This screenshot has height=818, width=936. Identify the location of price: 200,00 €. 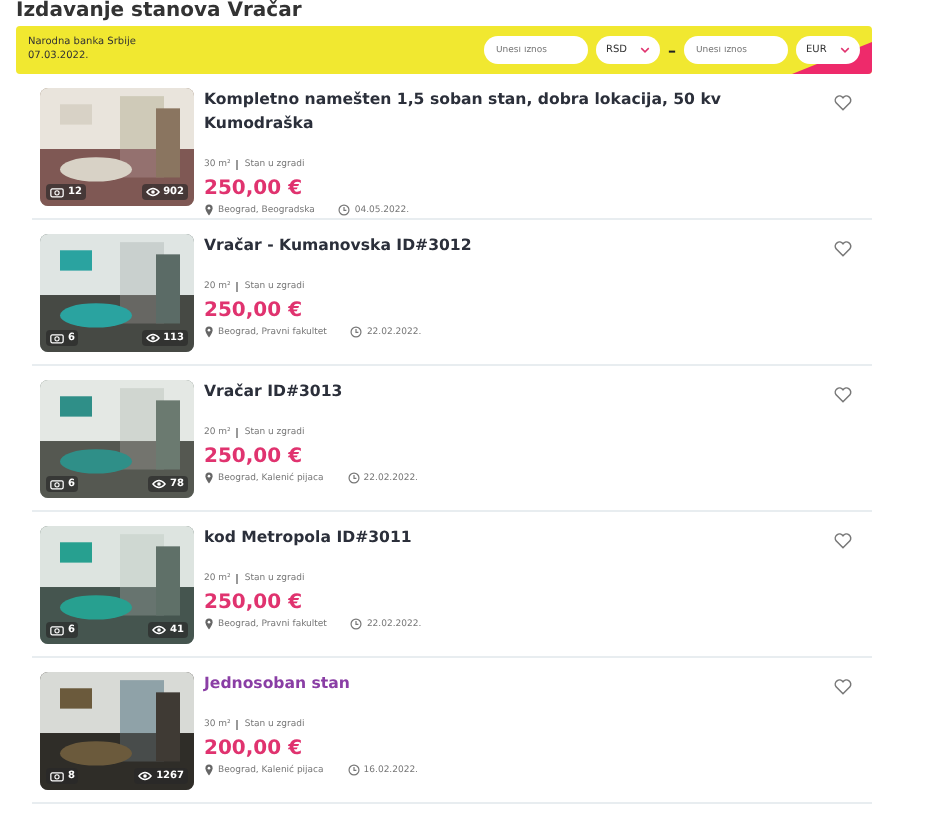
(254, 749).